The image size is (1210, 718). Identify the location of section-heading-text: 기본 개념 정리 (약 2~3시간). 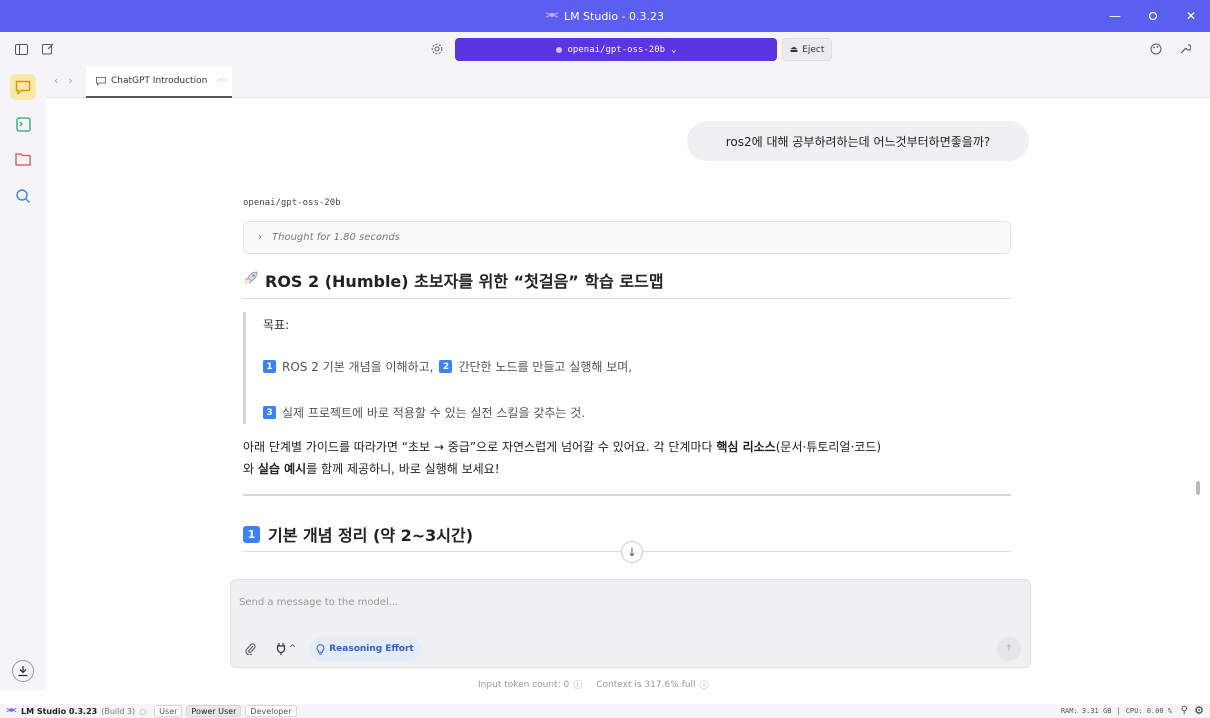
(371, 535).